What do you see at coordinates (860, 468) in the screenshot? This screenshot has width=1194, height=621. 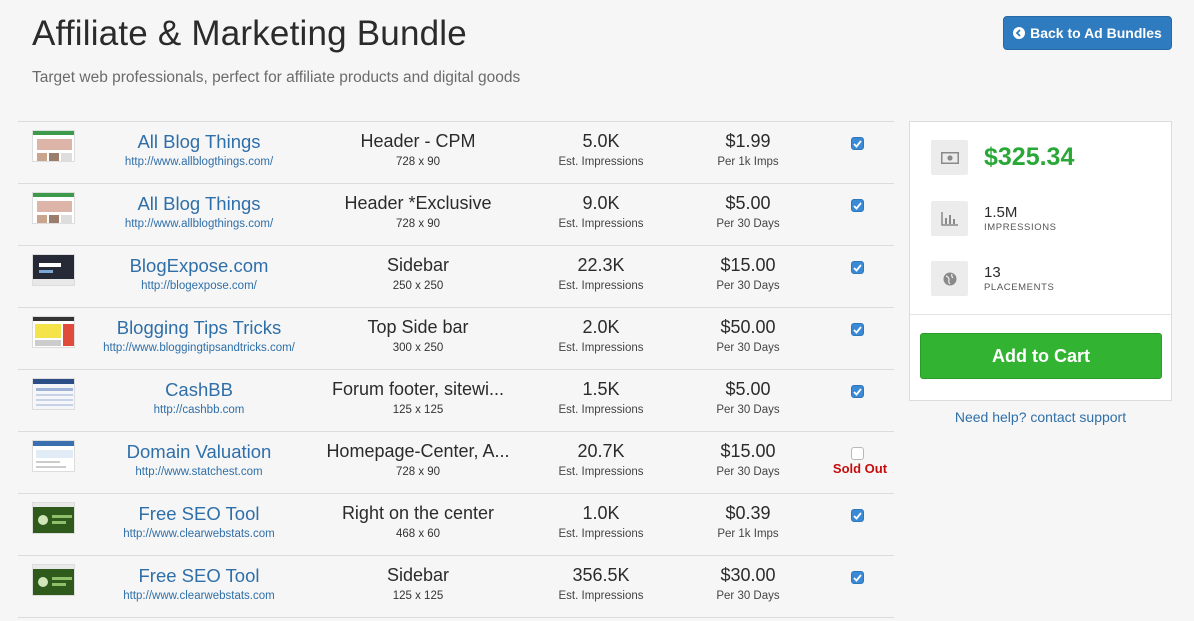 I see `sold-out-label: Sold Out` at bounding box center [860, 468].